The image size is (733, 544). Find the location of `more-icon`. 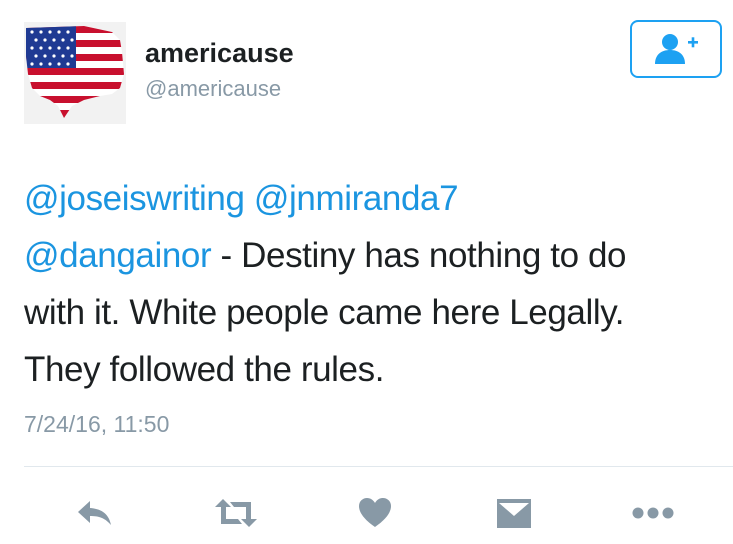

more-icon is located at coordinates (653, 513).